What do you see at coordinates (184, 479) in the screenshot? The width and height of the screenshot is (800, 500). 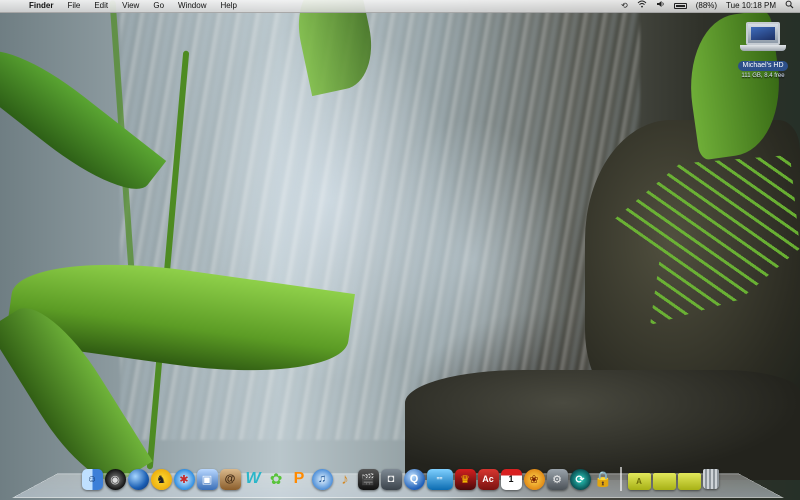 I see `dock-safari-icon: ✱` at bounding box center [184, 479].